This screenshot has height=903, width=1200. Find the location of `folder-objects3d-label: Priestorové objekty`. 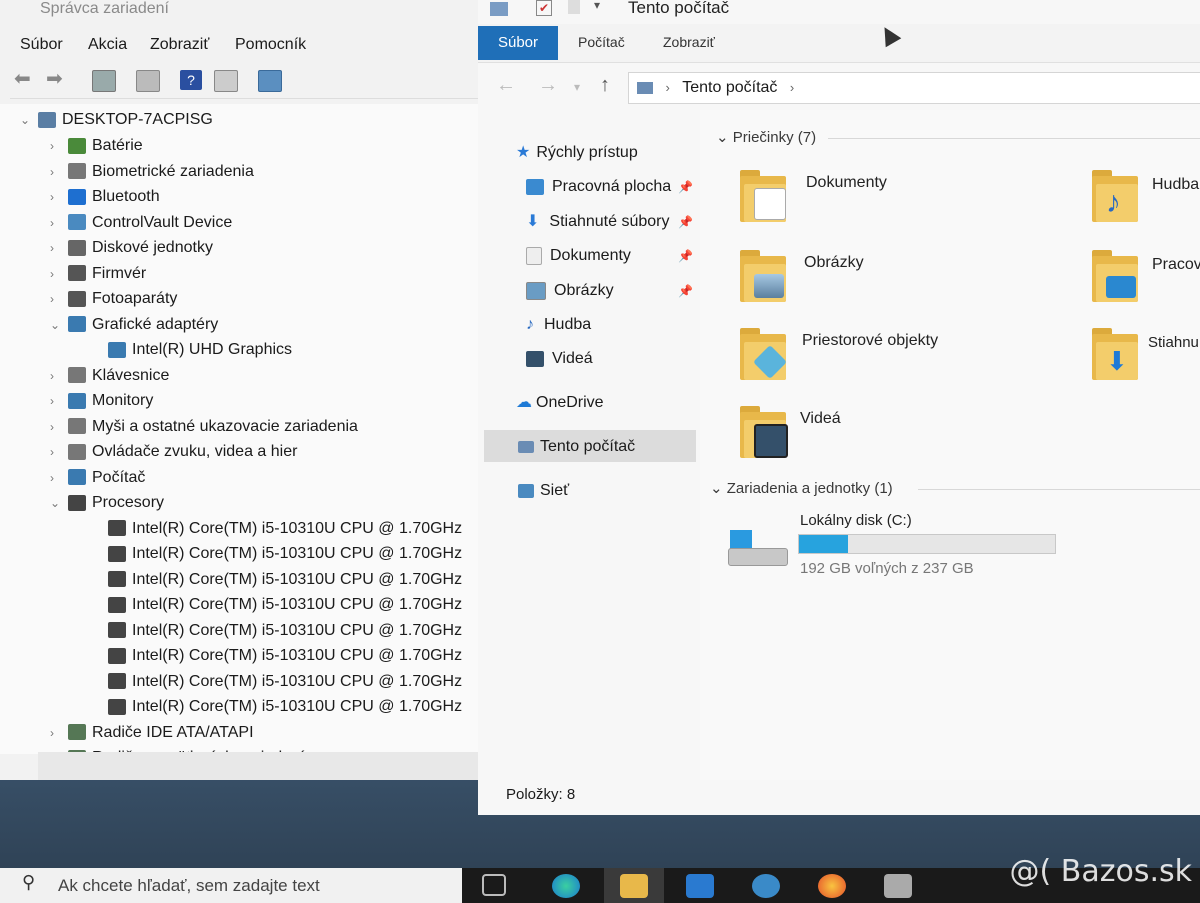

folder-objects3d-label: Priestorové objekty is located at coordinates (870, 341).